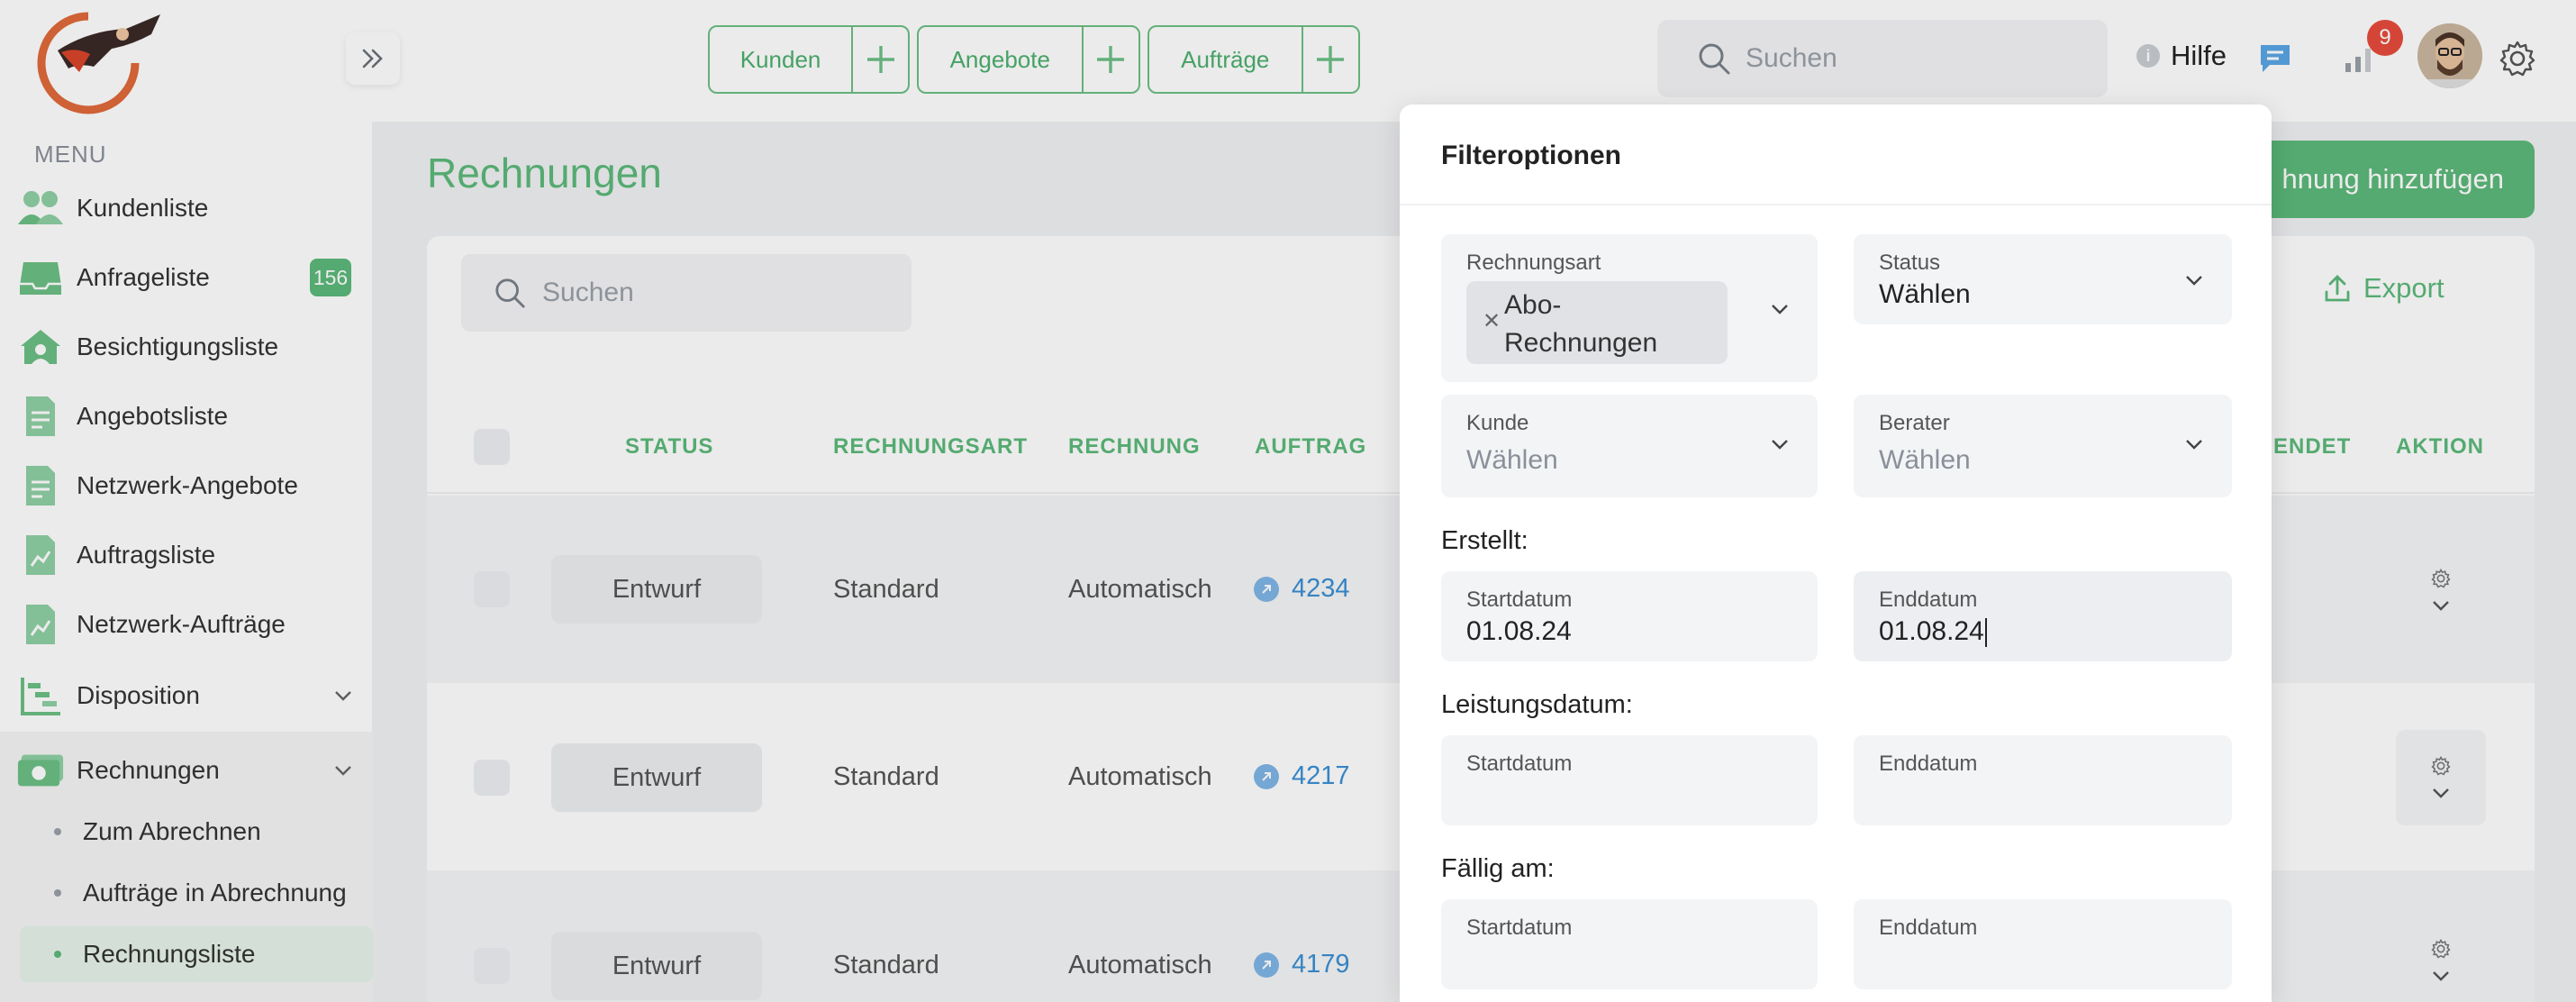 This screenshot has width=2576, height=1002. What do you see at coordinates (2312, 447) in the screenshot?
I see `column-header-gesendet: ENDET` at bounding box center [2312, 447].